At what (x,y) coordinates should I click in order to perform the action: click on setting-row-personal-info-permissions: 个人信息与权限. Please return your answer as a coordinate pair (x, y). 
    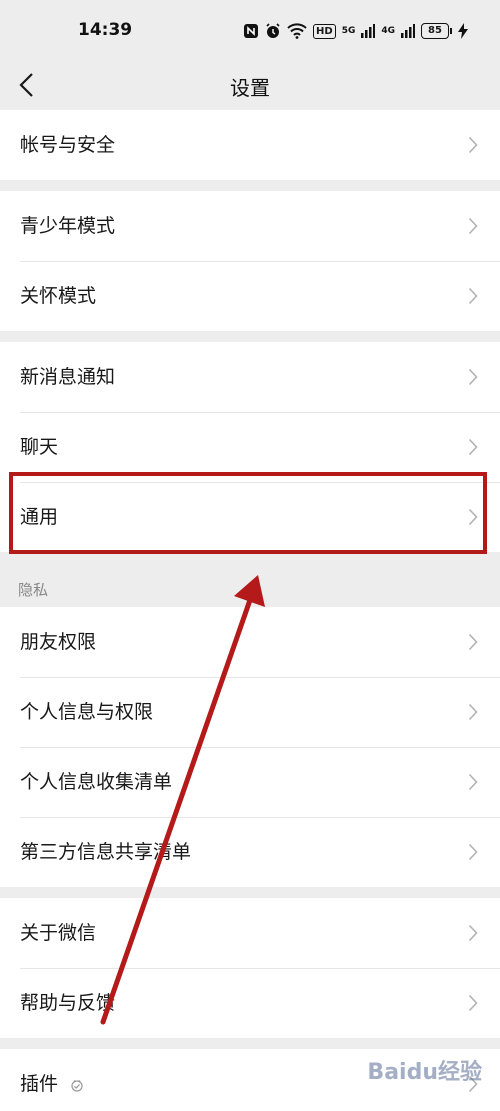
    Looking at the image, I should click on (250, 712).